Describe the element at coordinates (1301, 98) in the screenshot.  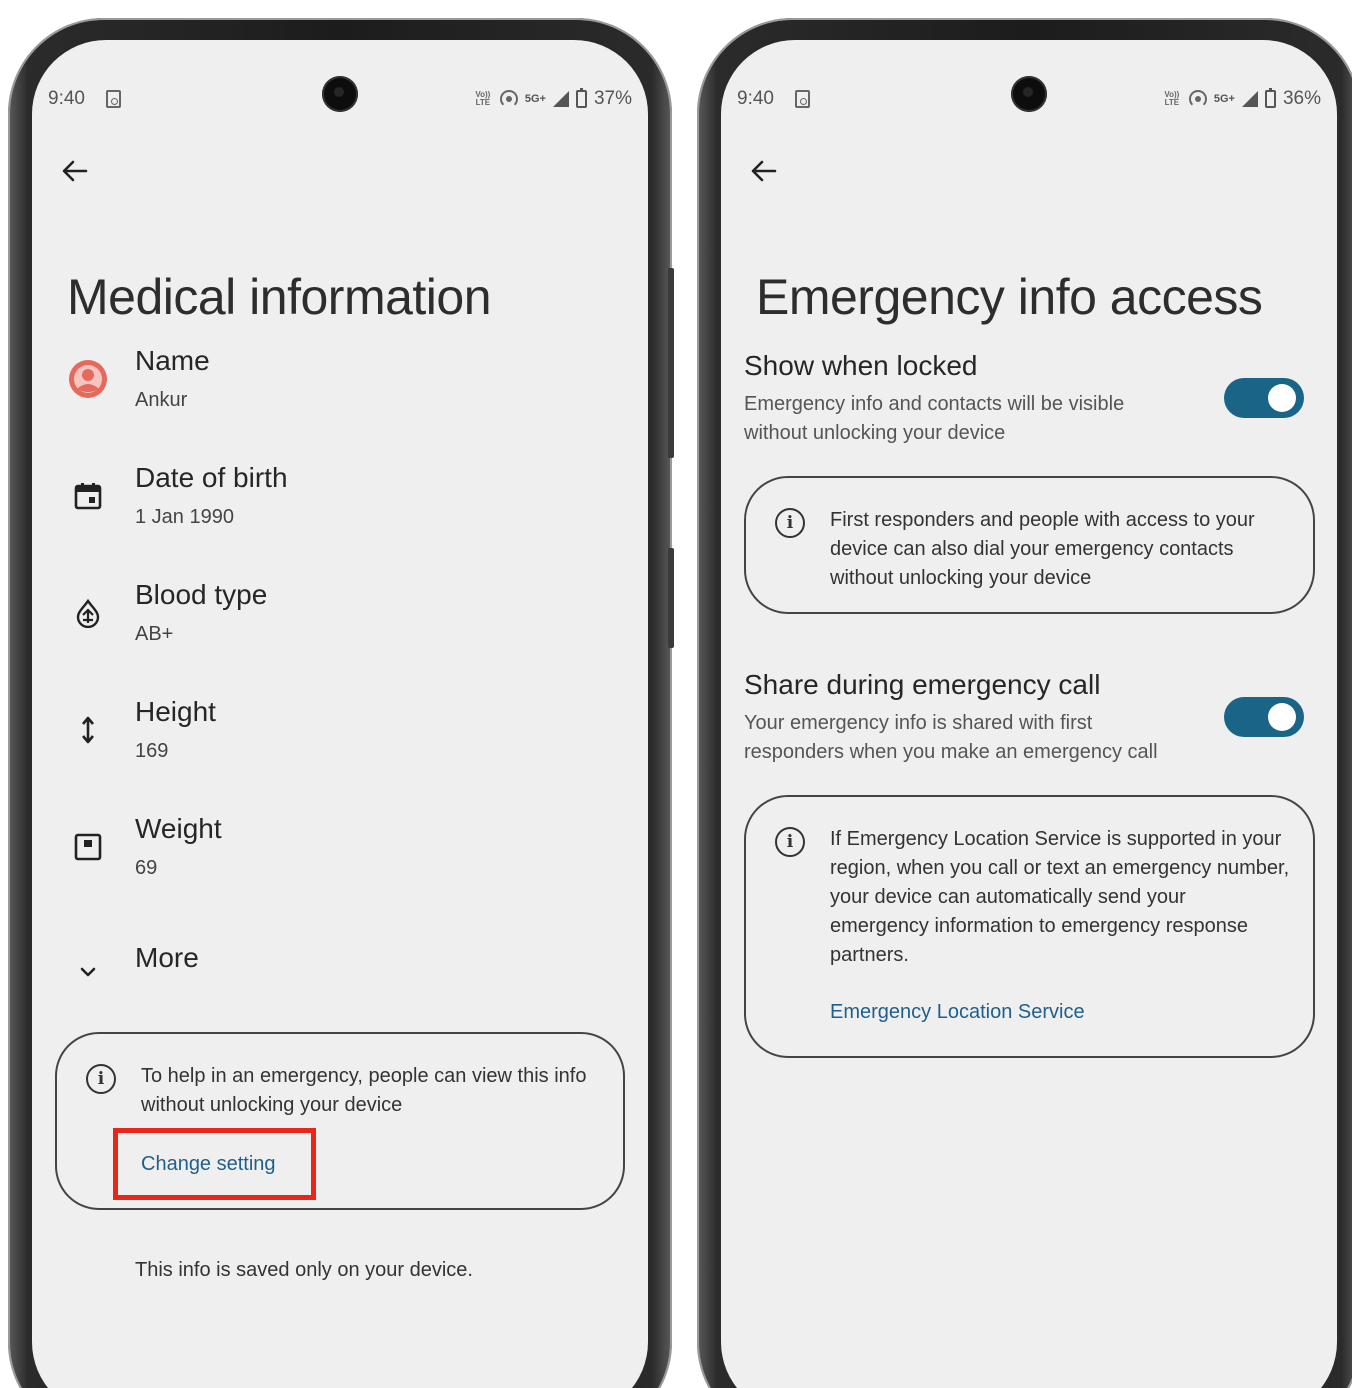
I see `battery-percent: 36%` at that location.